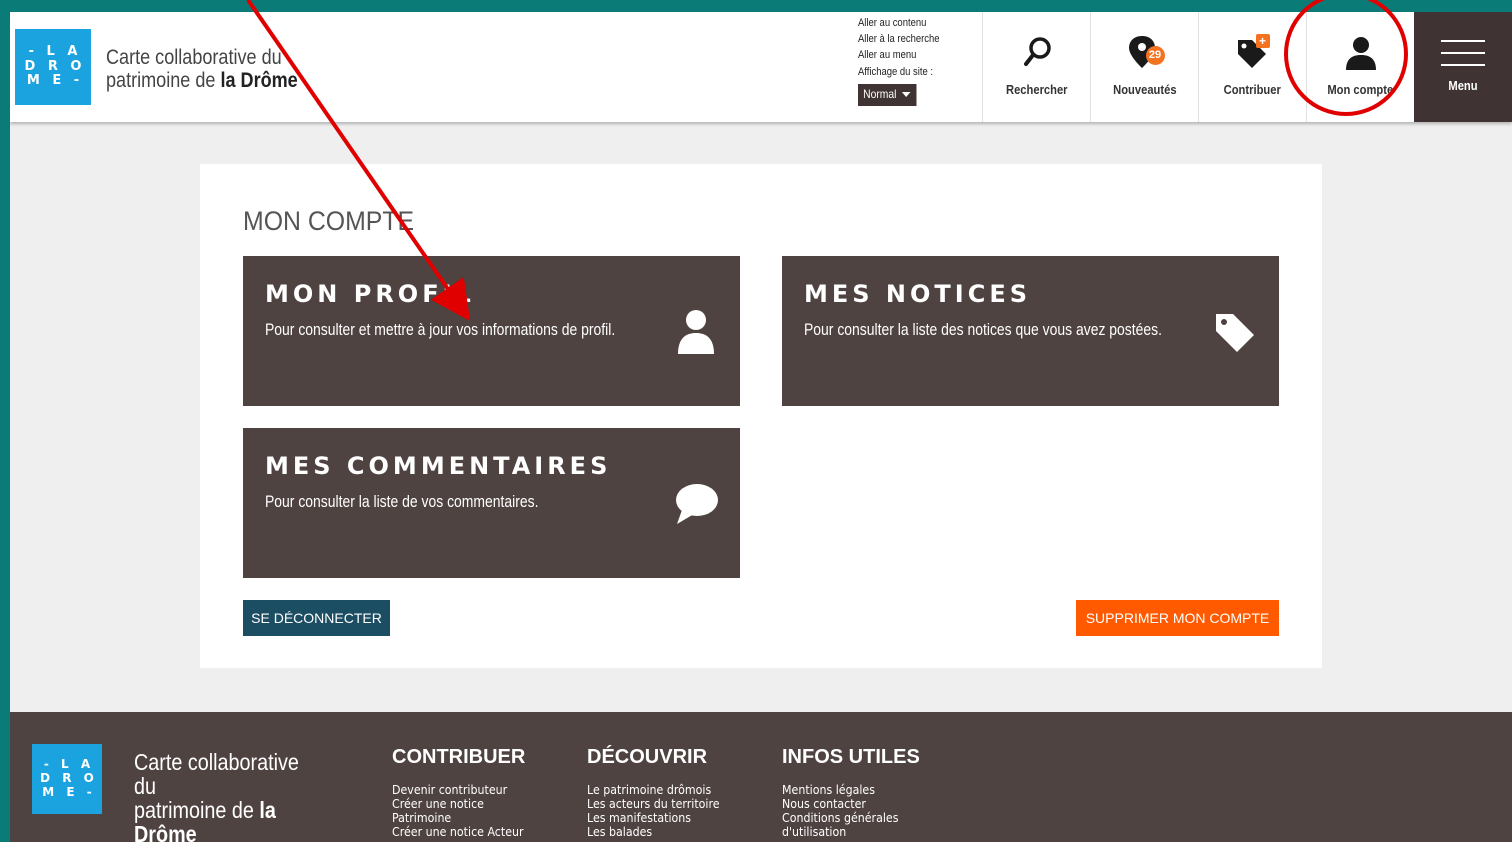 The width and height of the screenshot is (1512, 842). I want to click on nav-contribute-button: + Contribuer, so click(1252, 67).